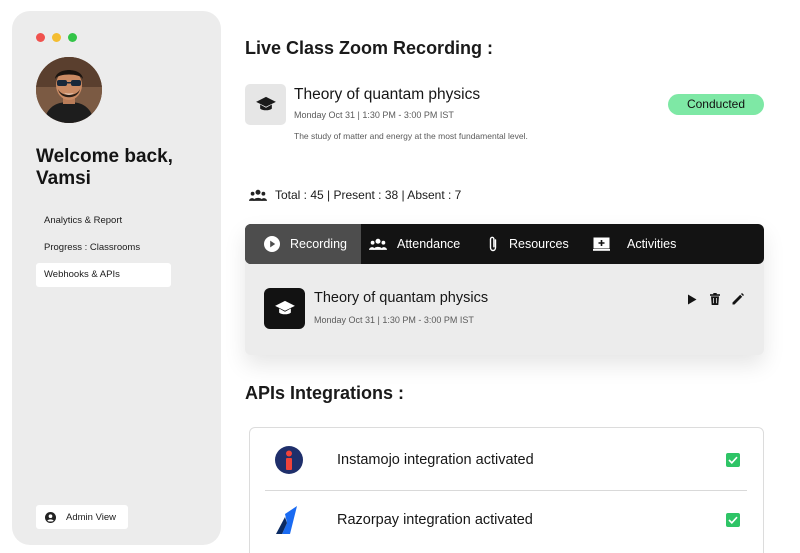 The image size is (800, 553). I want to click on api-row-instamojo: Instamojo integration activated, so click(506, 460).